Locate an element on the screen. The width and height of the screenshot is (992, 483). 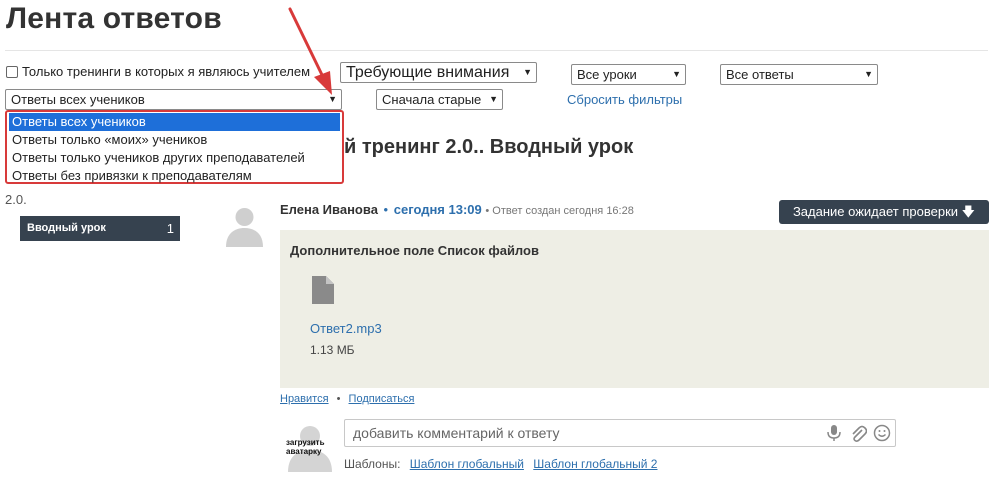
sidebar-item-lesson: Вводный урок 1 is located at coordinates (100, 228).